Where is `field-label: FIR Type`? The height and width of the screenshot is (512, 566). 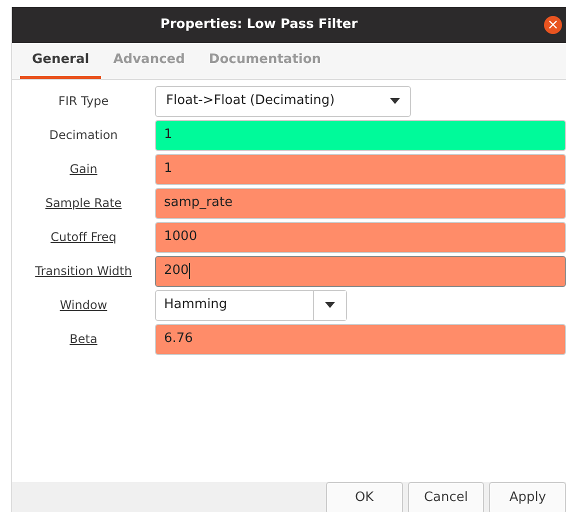 field-label: FIR Type is located at coordinates (83, 101).